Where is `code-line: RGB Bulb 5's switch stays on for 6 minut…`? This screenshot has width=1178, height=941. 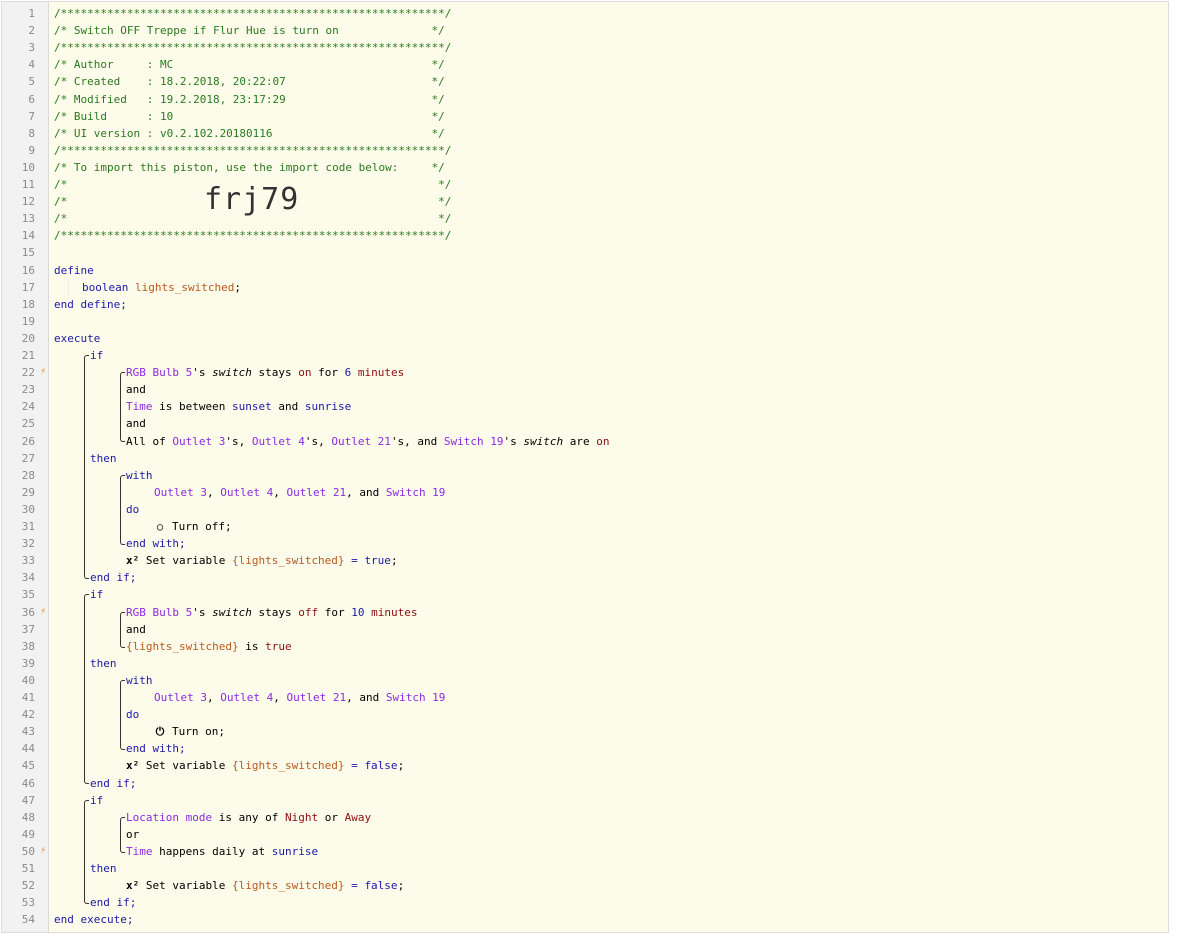 code-line: RGB Bulb 5's switch stays on for 6 minut… is located at coordinates (265, 372).